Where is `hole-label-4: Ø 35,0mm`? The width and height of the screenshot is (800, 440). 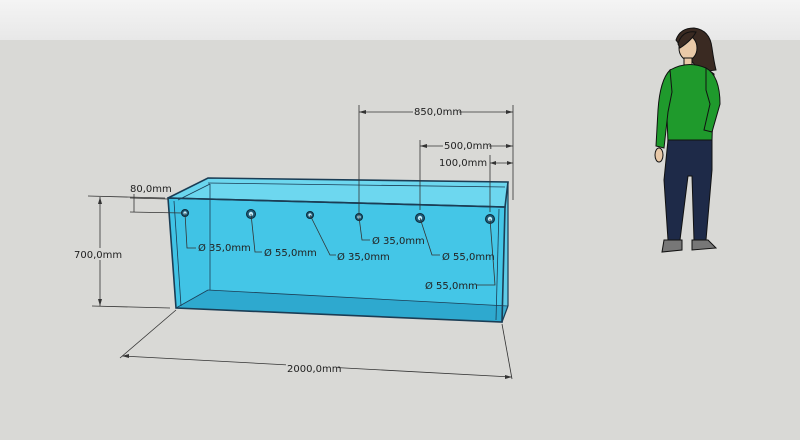 hole-label-4: Ø 35,0mm is located at coordinates (398, 241).